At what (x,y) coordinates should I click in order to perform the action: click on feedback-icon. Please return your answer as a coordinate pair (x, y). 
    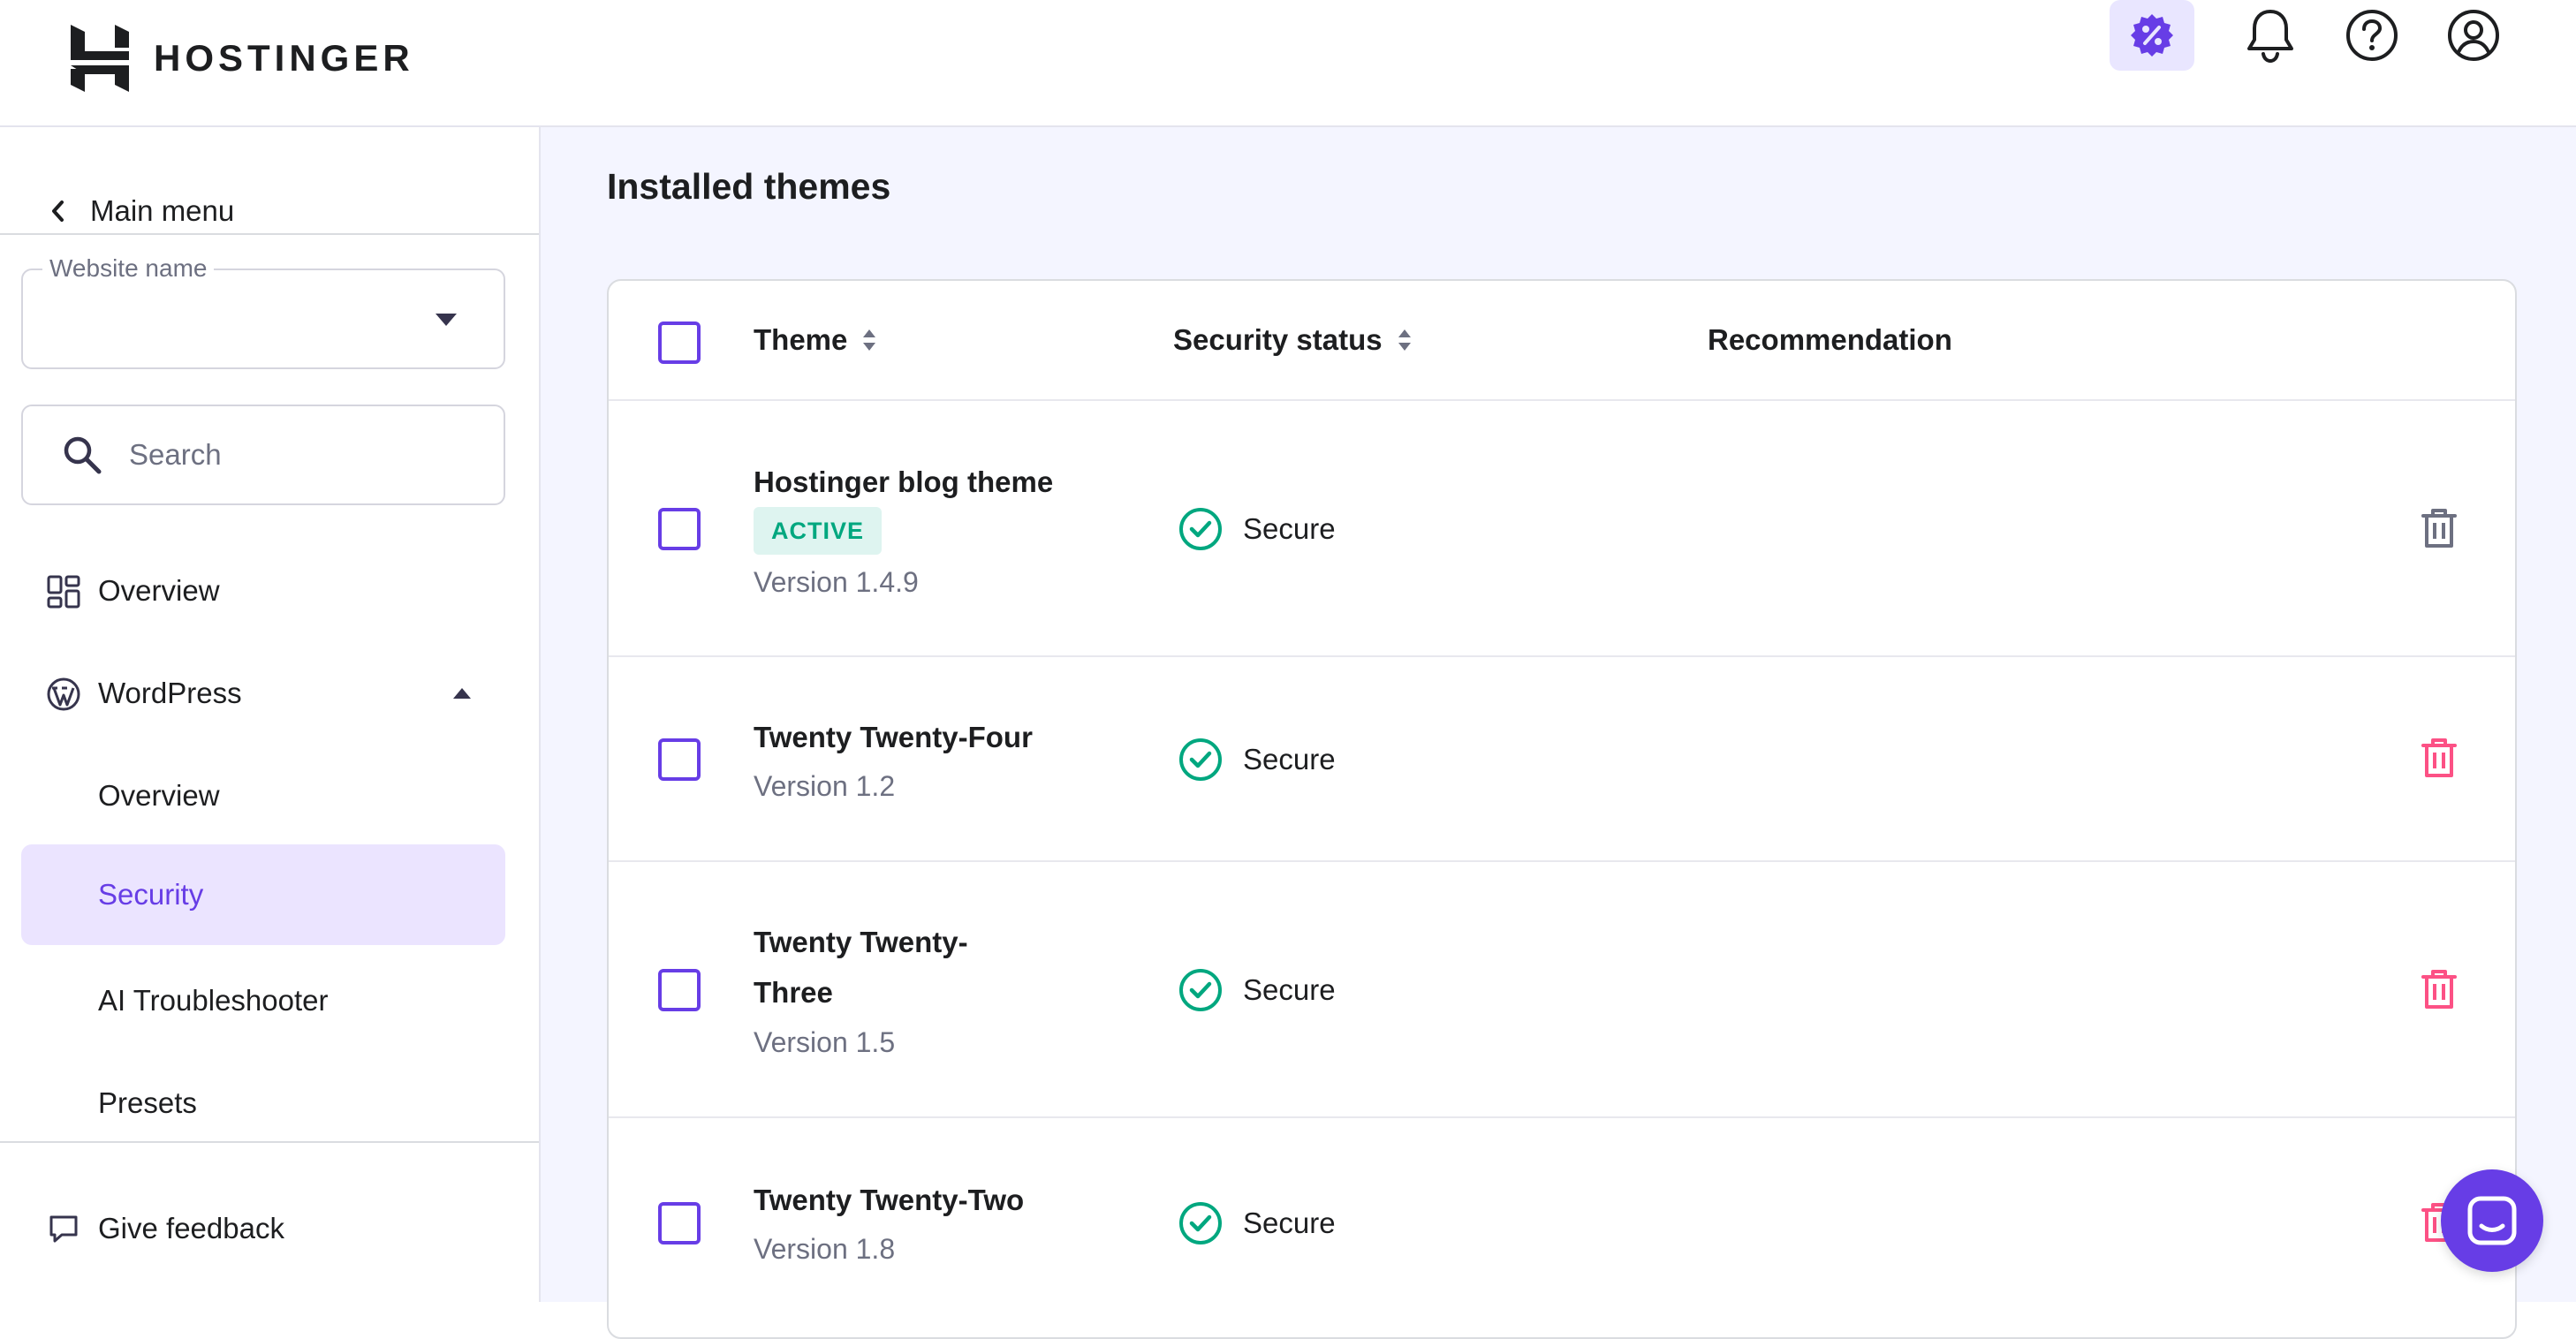
    Looking at the image, I should click on (63, 1229).